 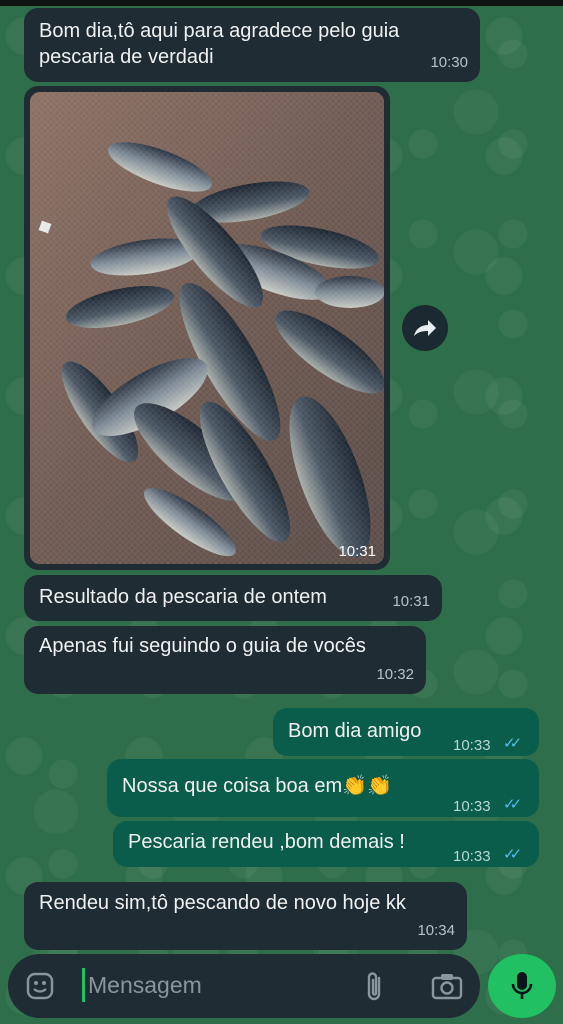 I want to click on message-bubble-outgoing: Nossa que coisa boa em👏👏 10:33 ✓✓, so click(x=323, y=788).